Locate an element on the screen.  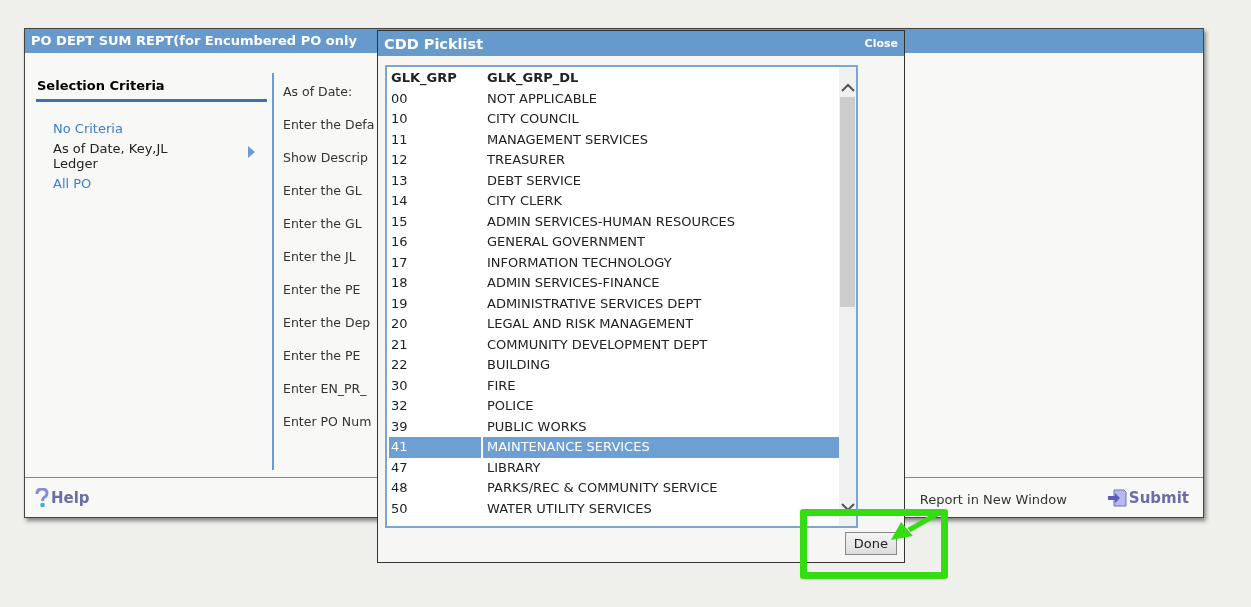
scroll-down-icon is located at coordinates (847, 507).